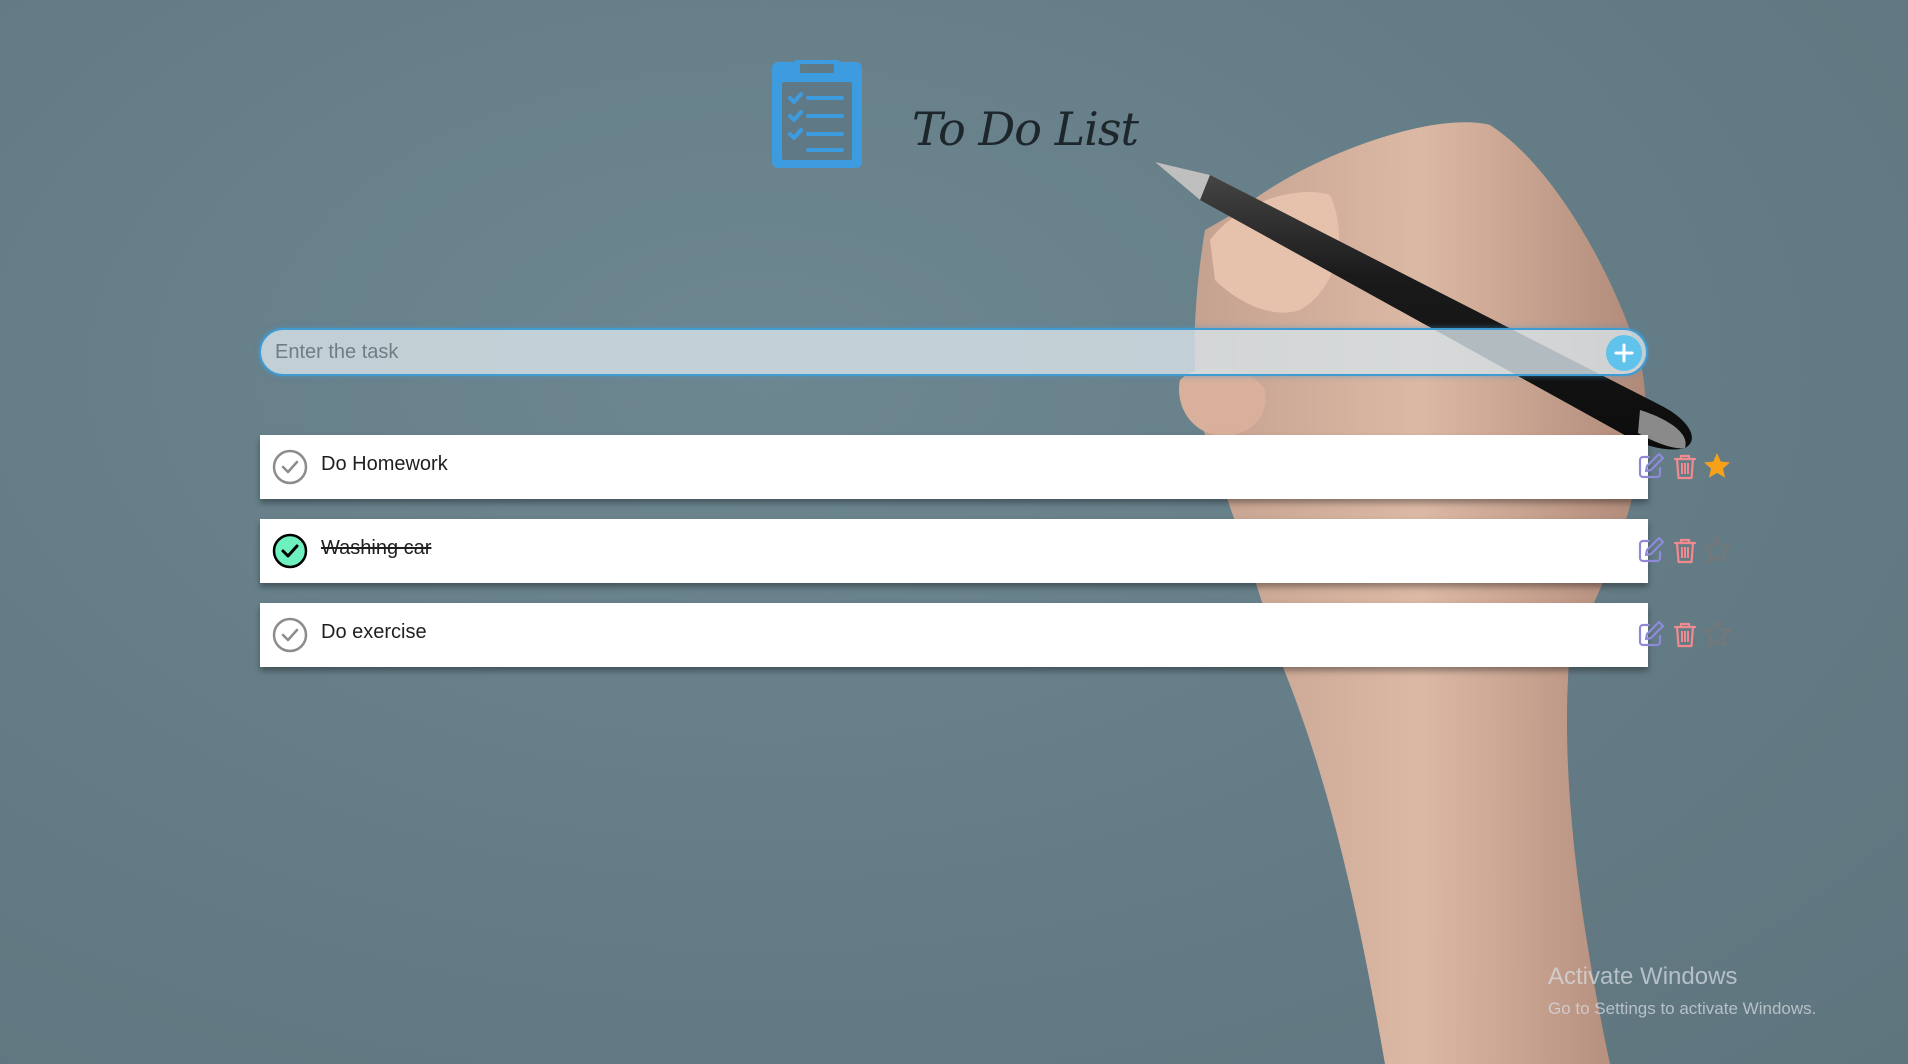  Describe the element at coordinates (1717, 466) in the screenshot. I see `star-filled-icon` at that location.